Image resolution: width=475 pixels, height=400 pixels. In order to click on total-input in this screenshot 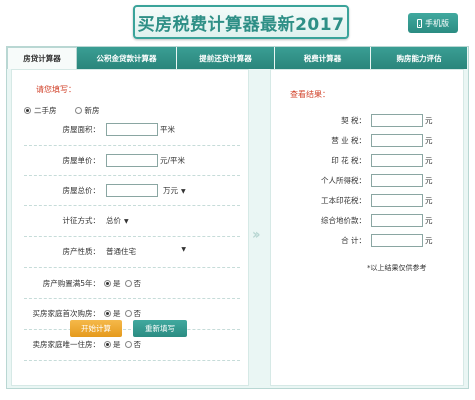, I will do `click(132, 190)`.